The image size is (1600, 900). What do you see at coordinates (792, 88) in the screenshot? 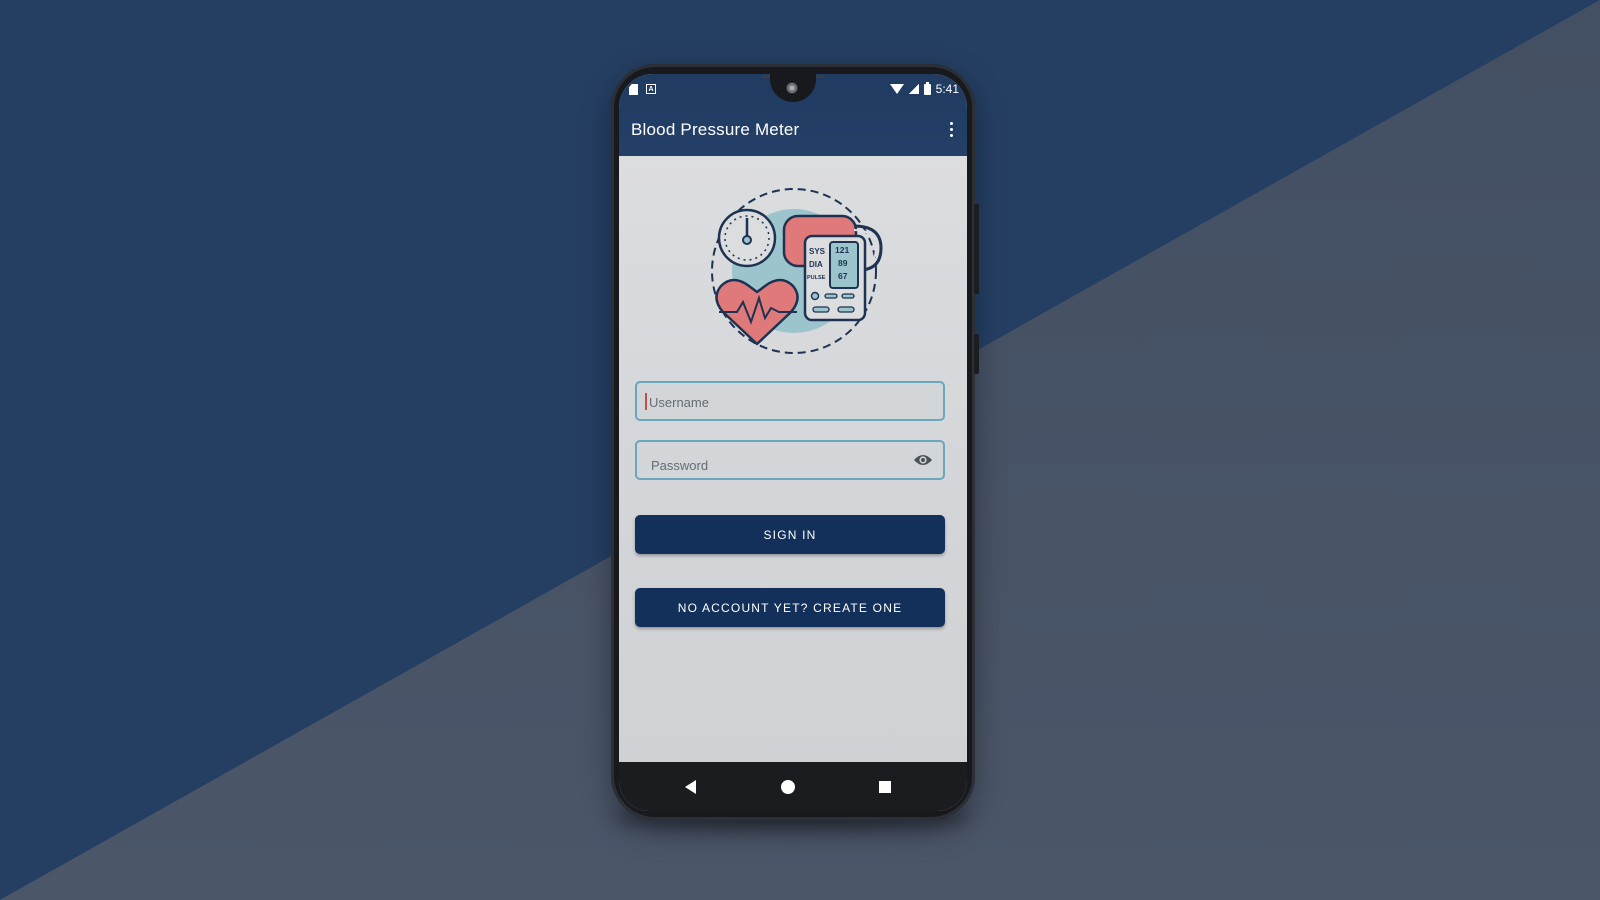
I see `front-camera` at bounding box center [792, 88].